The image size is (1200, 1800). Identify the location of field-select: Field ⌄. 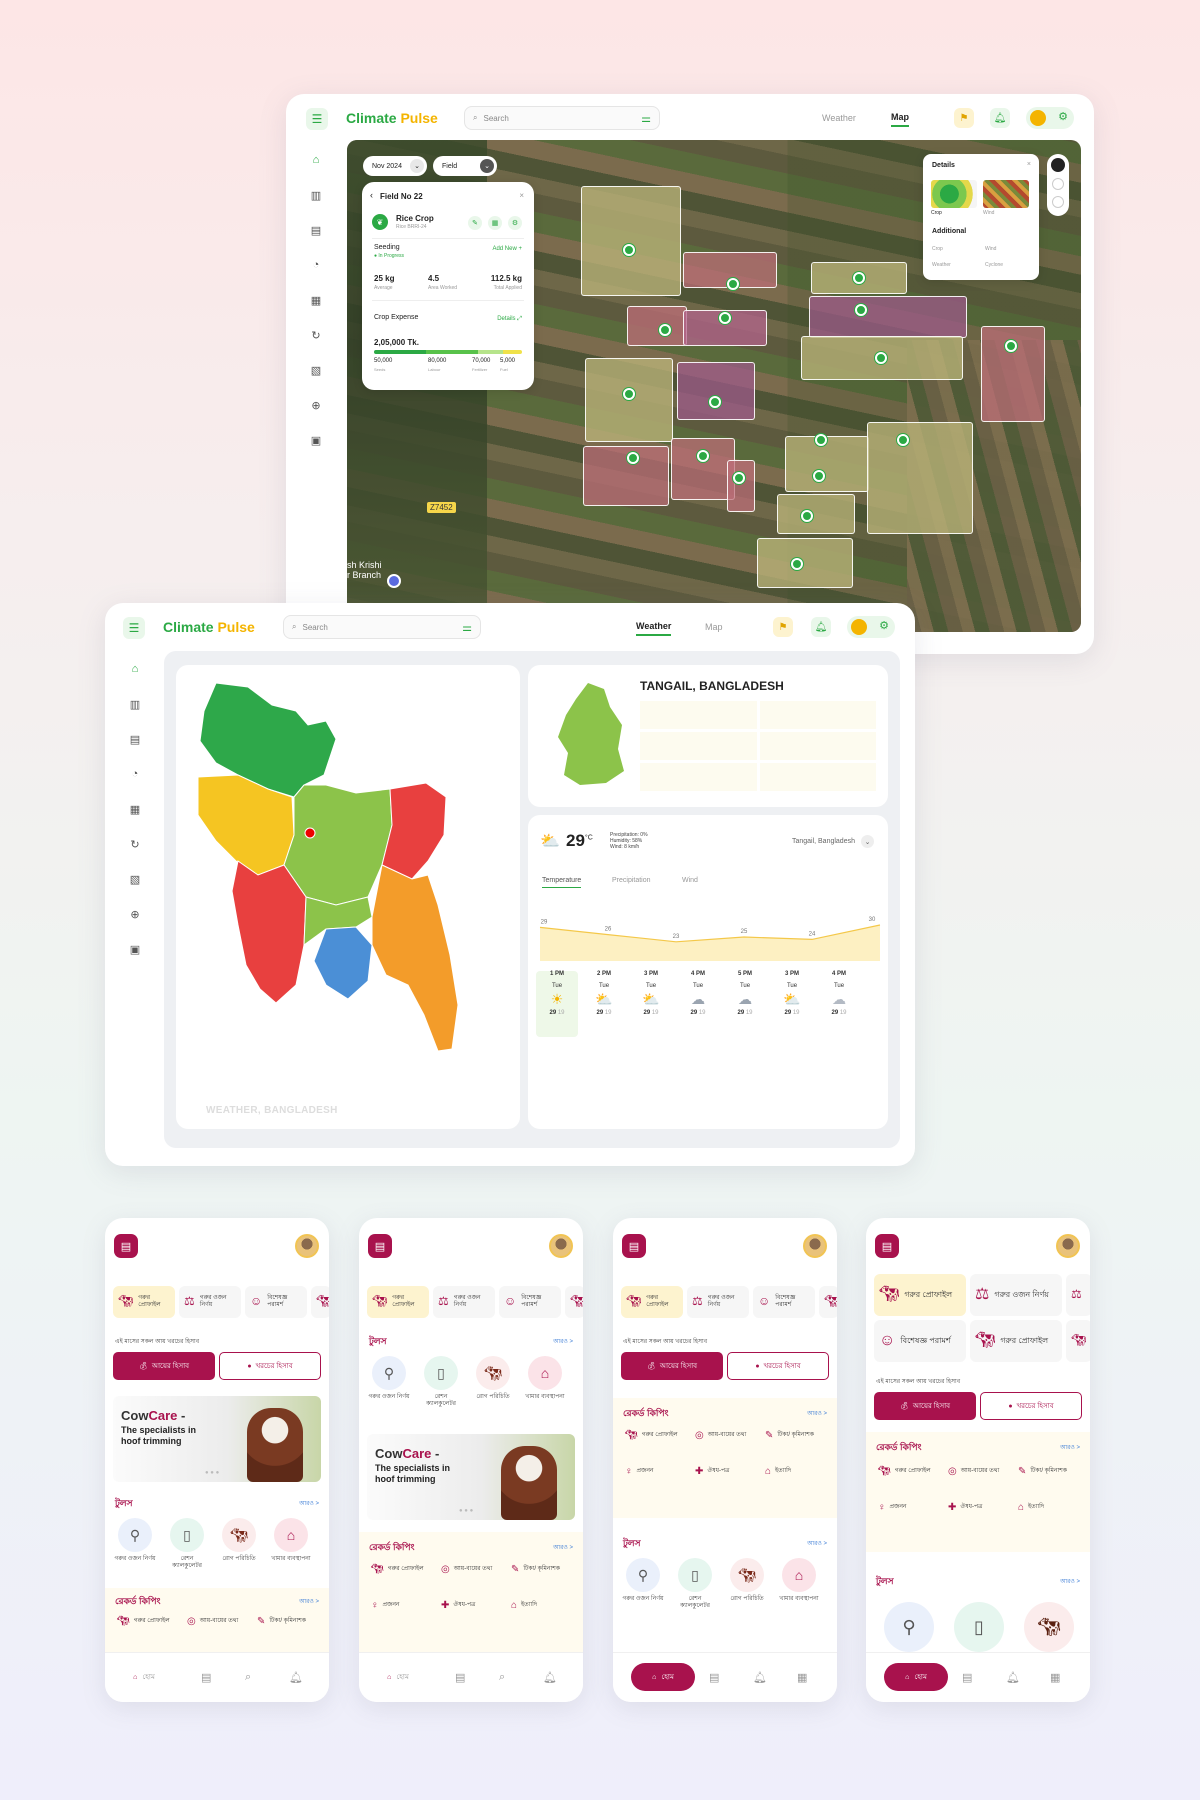
(465, 166).